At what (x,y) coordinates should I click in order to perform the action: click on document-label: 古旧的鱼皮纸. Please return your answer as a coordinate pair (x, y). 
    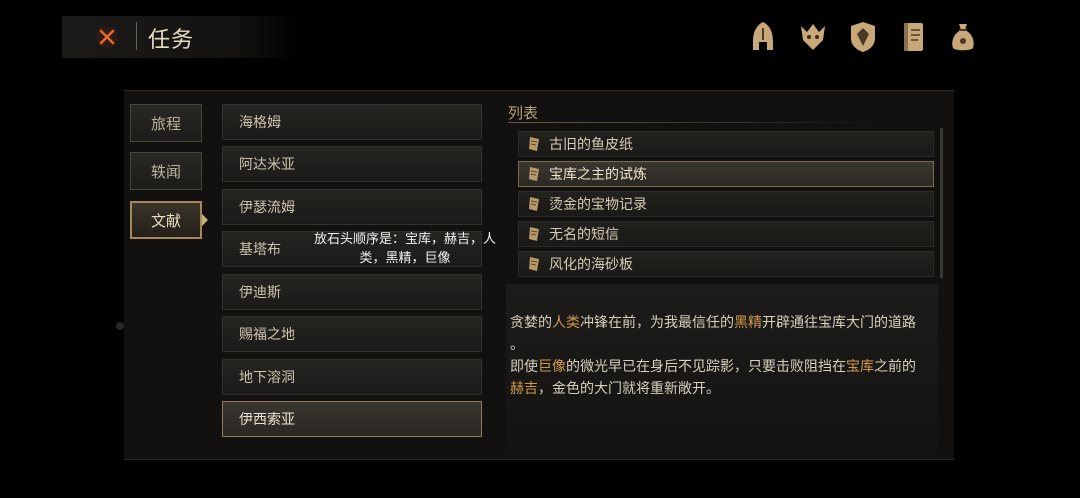
    Looking at the image, I should click on (591, 145).